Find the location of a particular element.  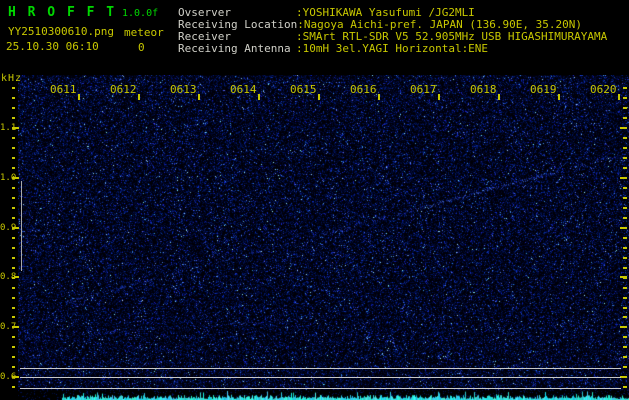

time-tick-label: 0619 is located at coordinates (543, 89).